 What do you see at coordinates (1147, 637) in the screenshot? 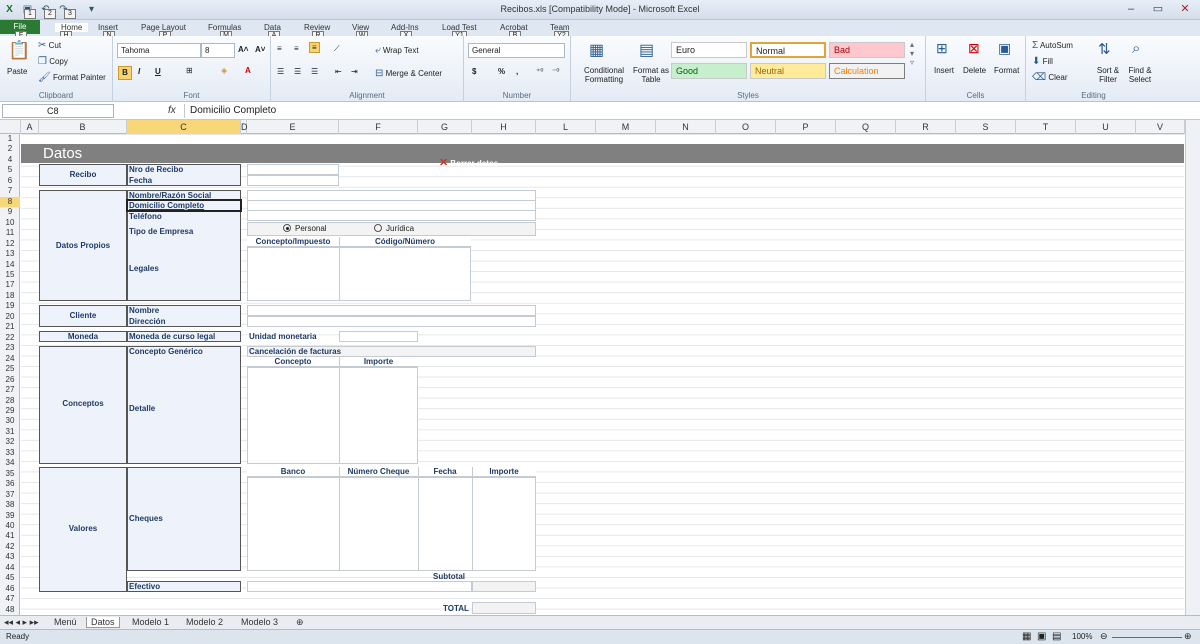
I see `zoom-slider` at bounding box center [1147, 637].